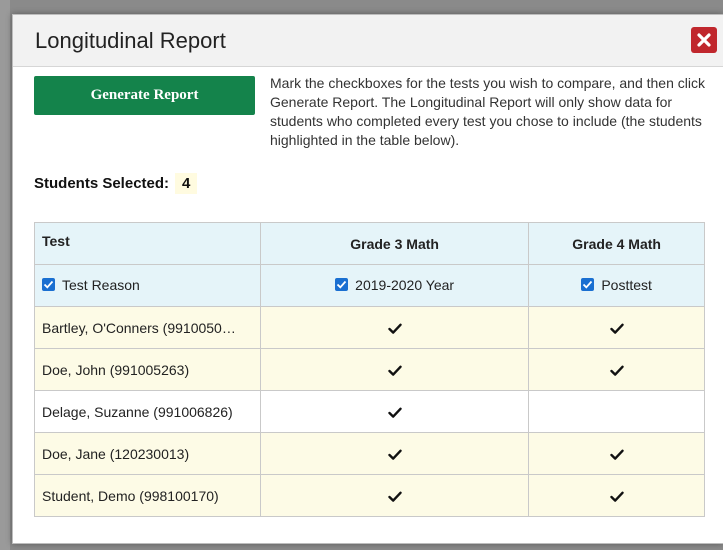 This screenshot has height=550, width=723. I want to click on table-row: Doe, Jane (120230013), so click(369, 453).